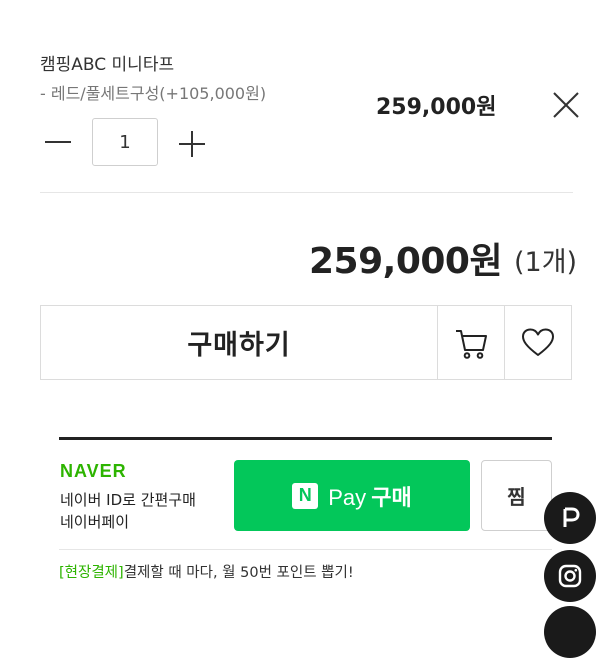 This screenshot has width=612, height=658. I want to click on quantity-increase-button, so click(192, 144).